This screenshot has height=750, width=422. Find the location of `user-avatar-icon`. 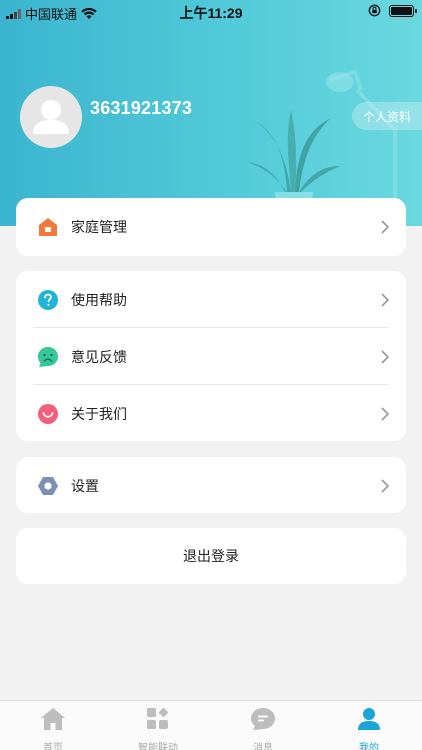

user-avatar-icon is located at coordinates (51, 117).